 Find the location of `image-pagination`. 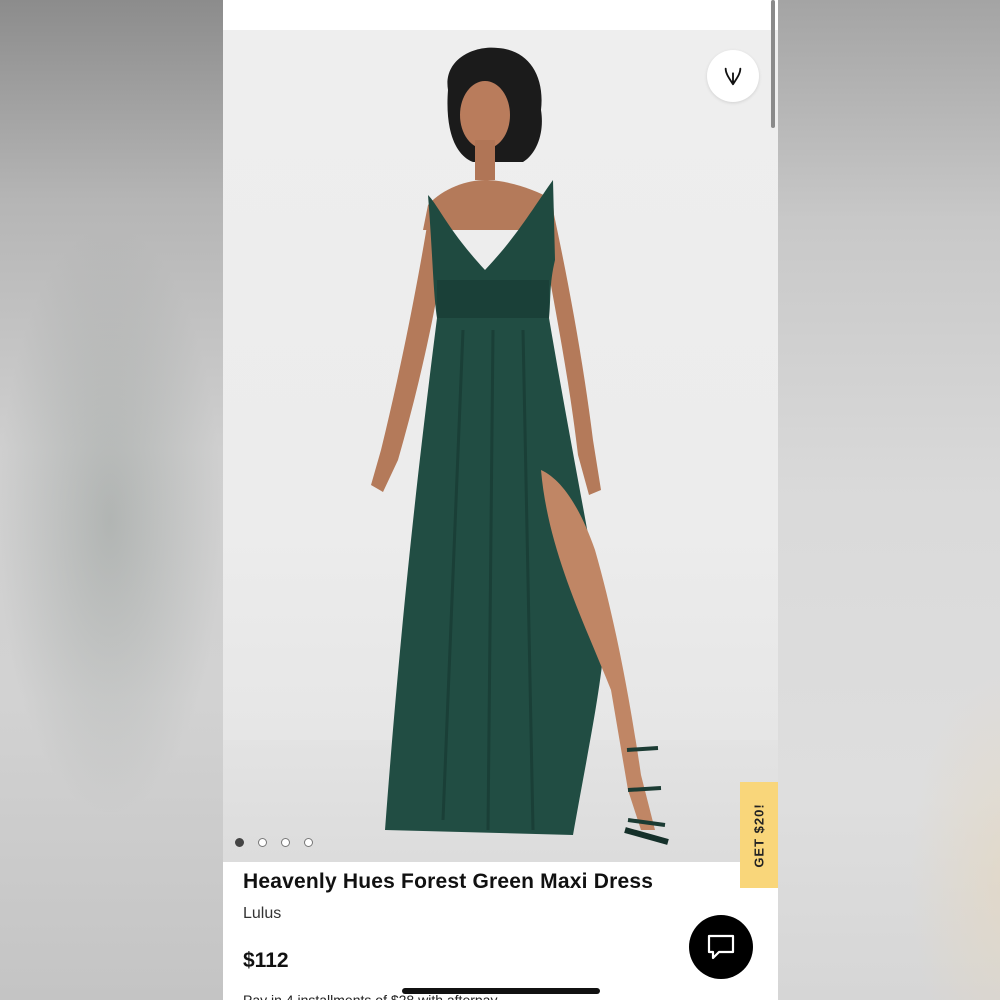

image-pagination is located at coordinates (274, 842).